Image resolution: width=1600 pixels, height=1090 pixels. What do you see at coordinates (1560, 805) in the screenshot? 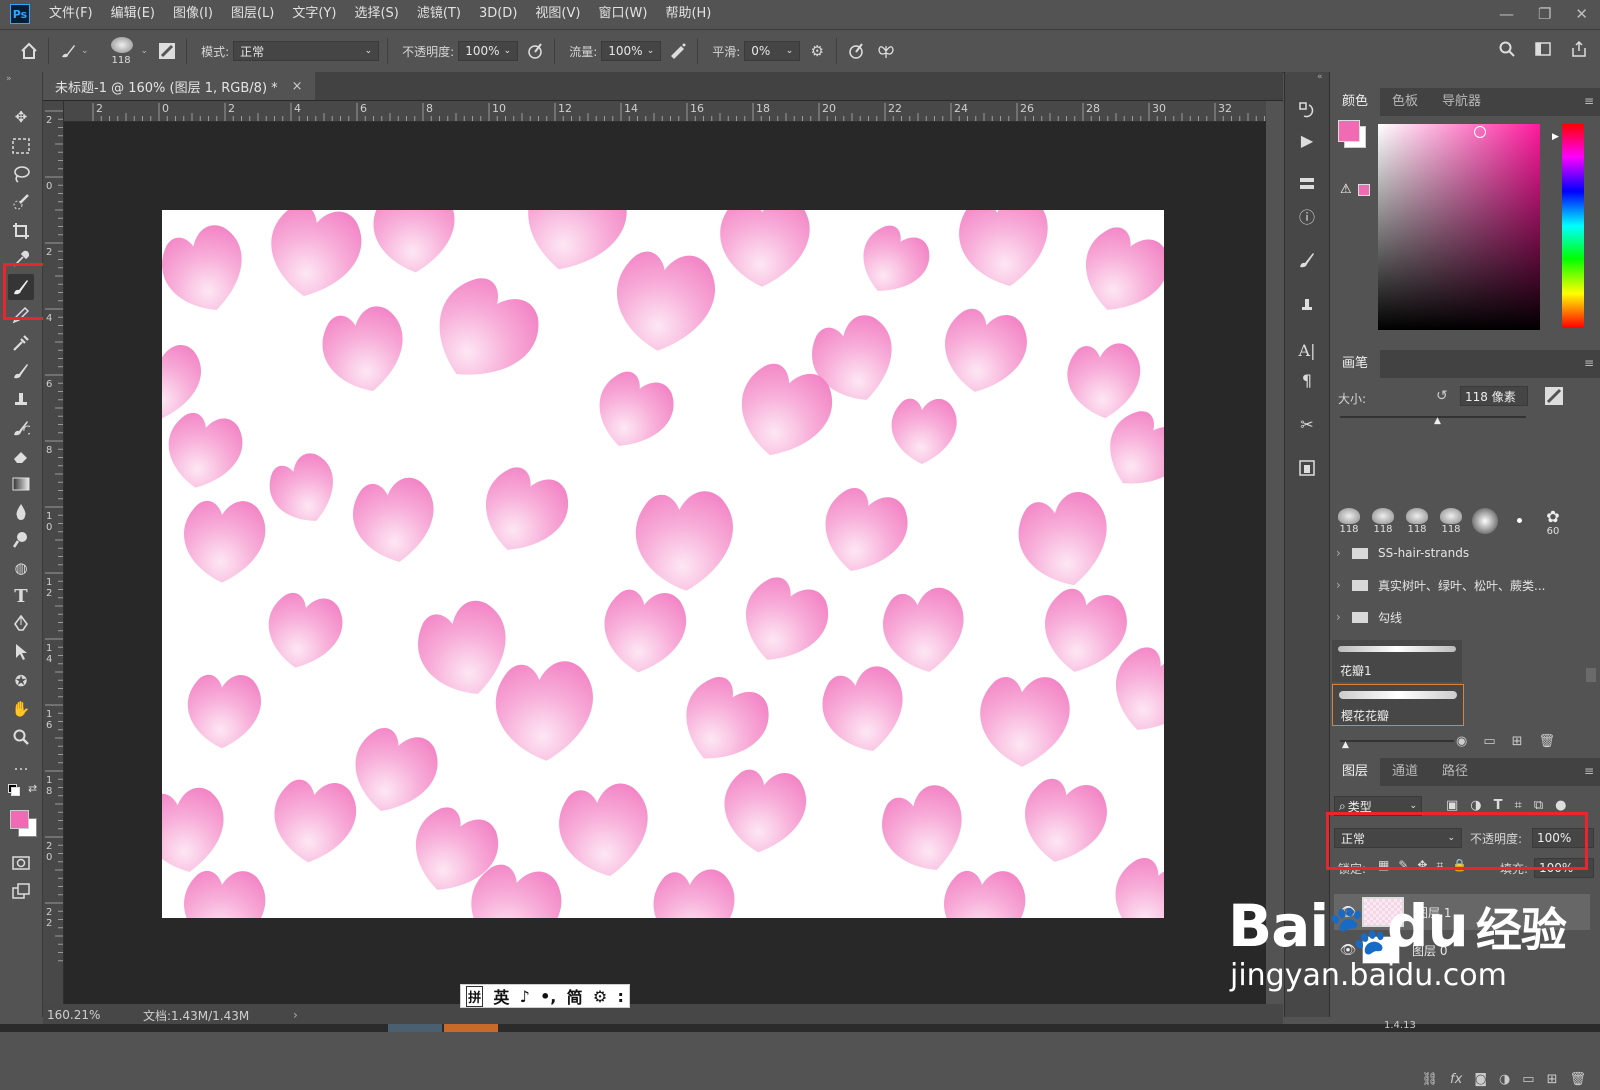
I see `filter-toggle-icon: ●` at bounding box center [1560, 805].